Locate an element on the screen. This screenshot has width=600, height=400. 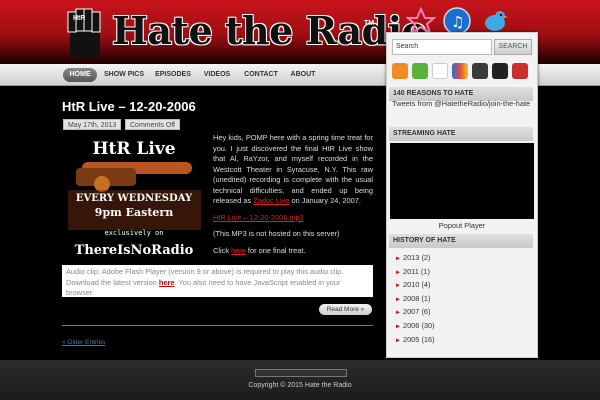
footer-divider is located at coordinates (301, 373).